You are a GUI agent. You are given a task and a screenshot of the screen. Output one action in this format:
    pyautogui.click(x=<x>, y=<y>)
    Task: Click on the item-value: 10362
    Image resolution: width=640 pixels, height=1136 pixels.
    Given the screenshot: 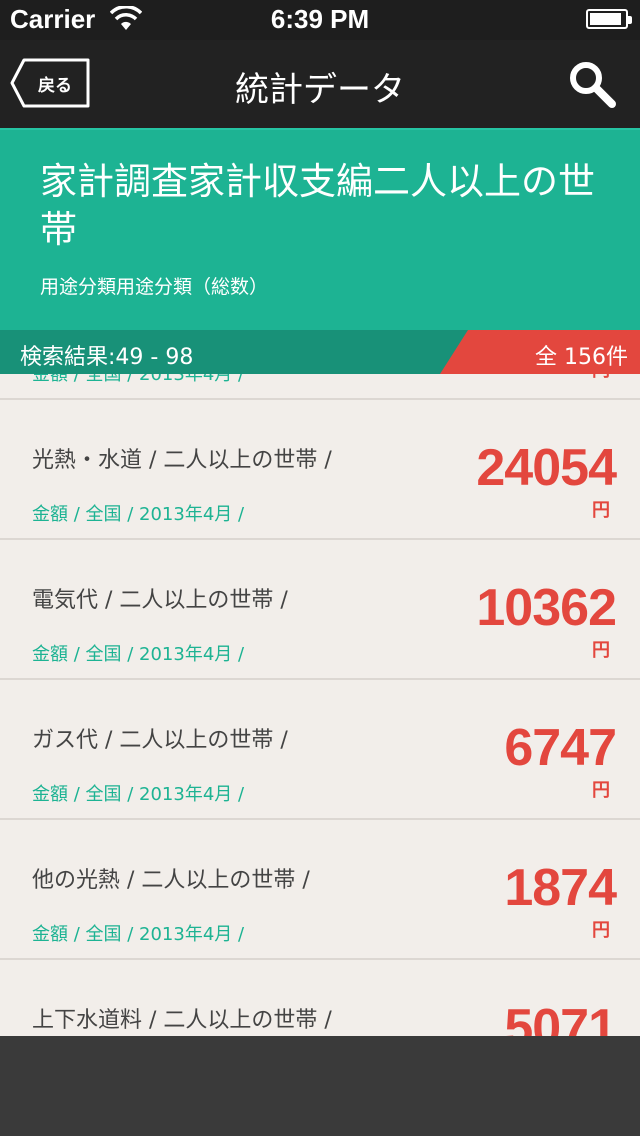 What is the action you would take?
    pyautogui.click(x=546, y=608)
    